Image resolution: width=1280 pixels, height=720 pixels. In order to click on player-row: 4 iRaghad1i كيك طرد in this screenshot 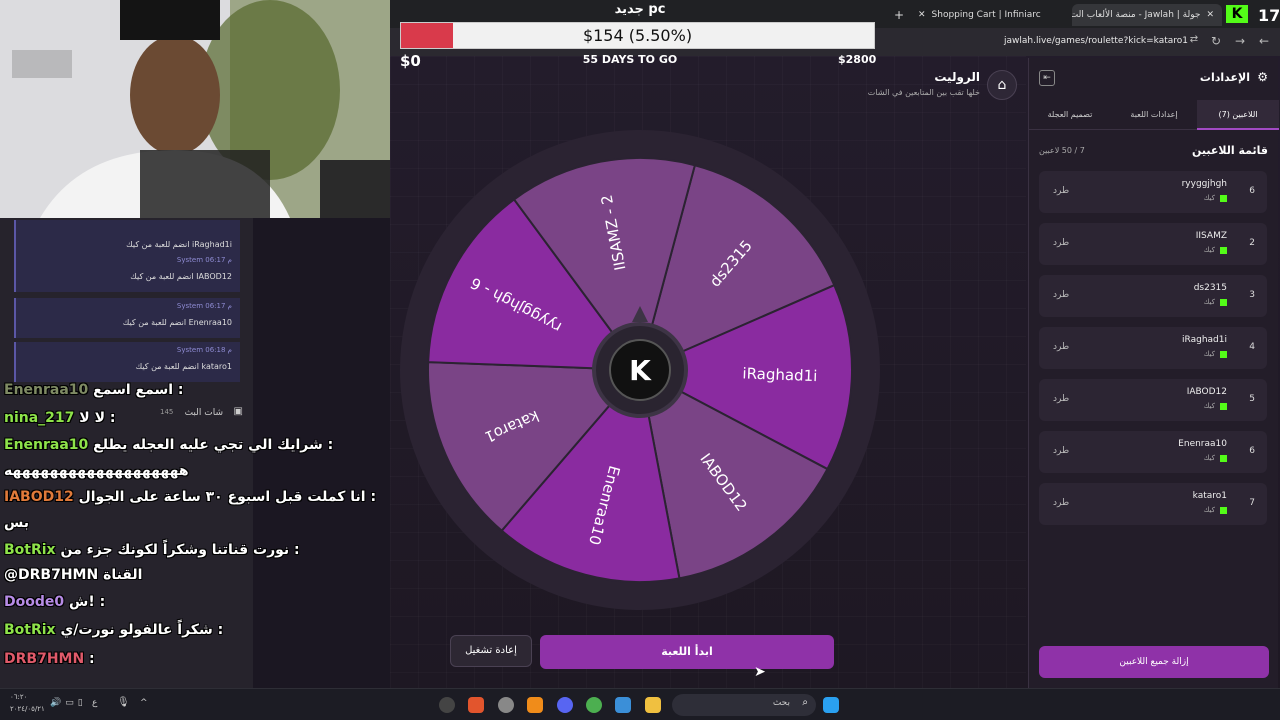, I will do `click(1153, 348)`.